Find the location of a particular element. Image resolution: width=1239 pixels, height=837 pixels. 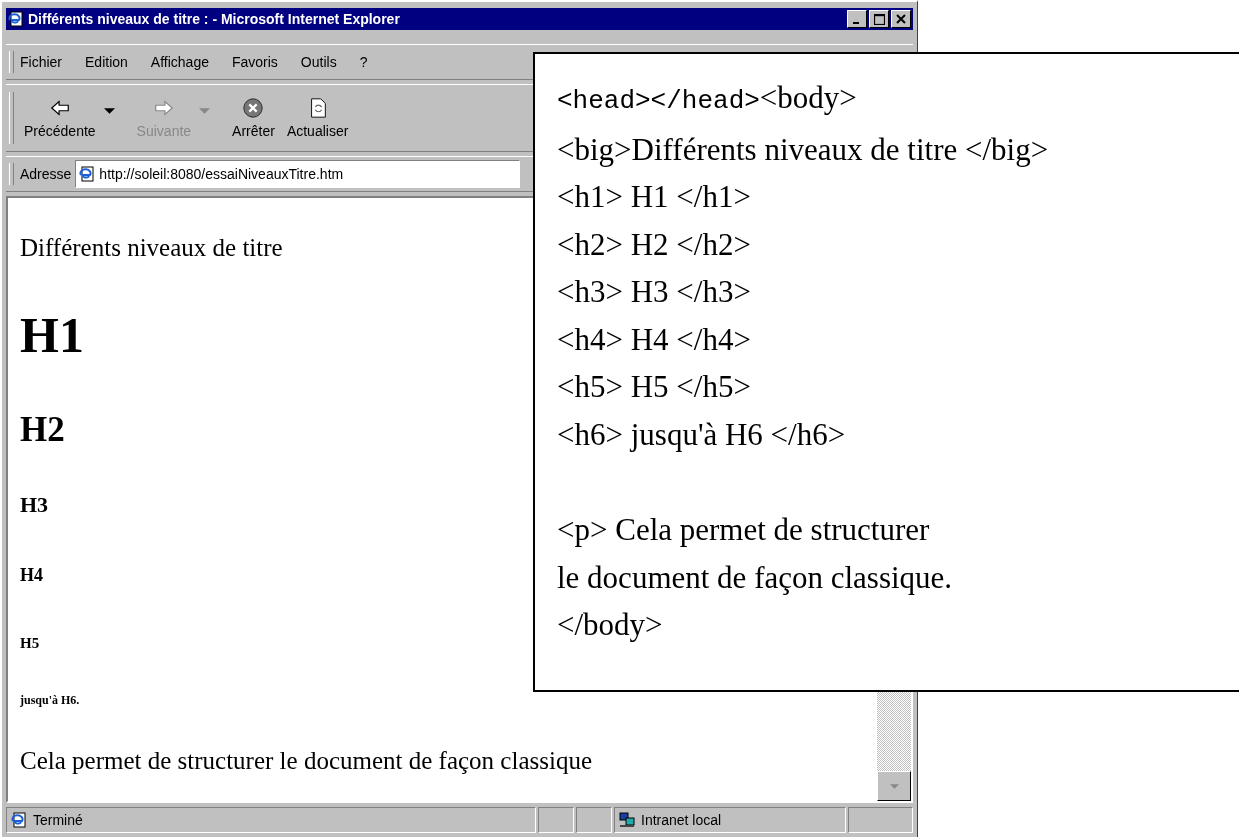

minimize-icon is located at coordinates (857, 23).